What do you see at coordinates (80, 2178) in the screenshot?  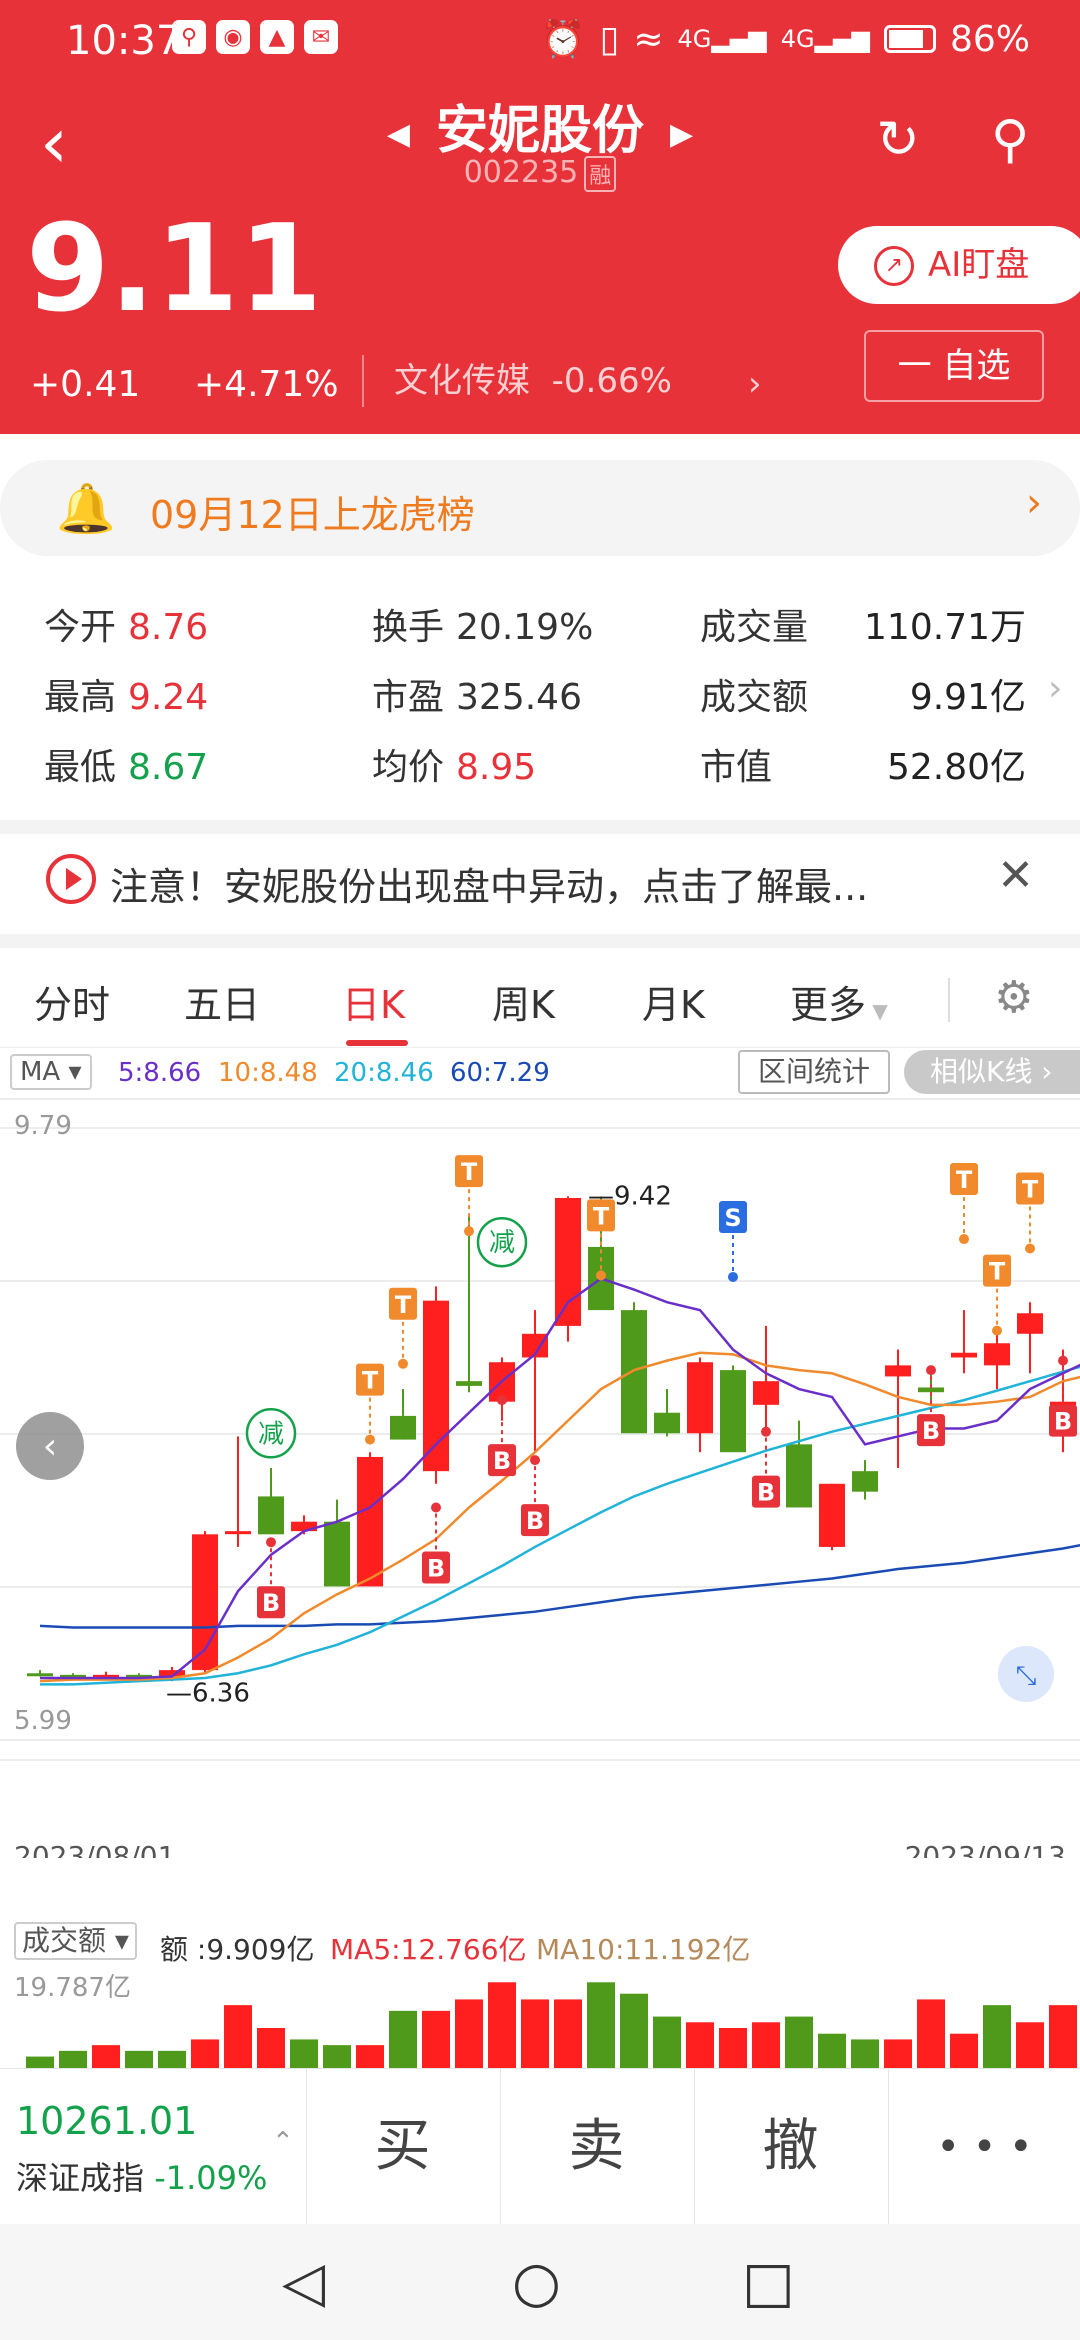 I see `index-name: 深证成指` at bounding box center [80, 2178].